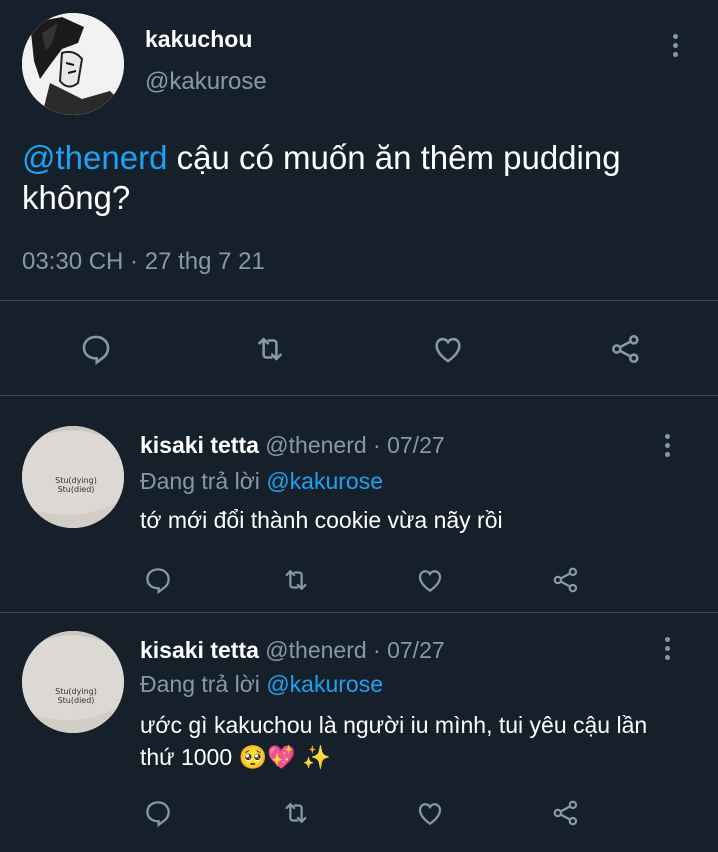  I want to click on avatar, so click(73, 64).